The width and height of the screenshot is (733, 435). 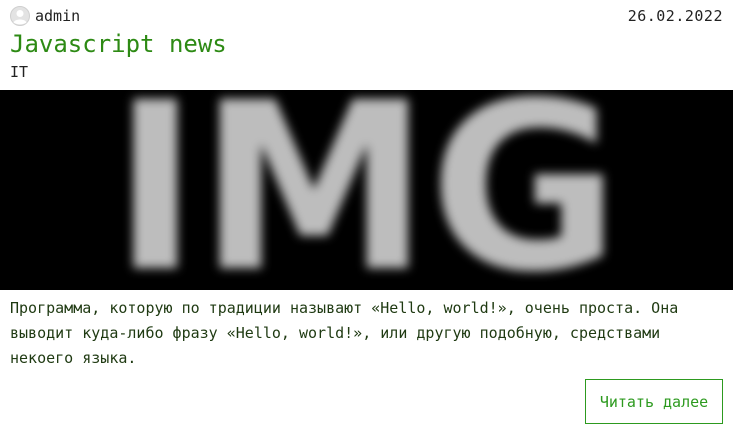 What do you see at coordinates (675, 16) in the screenshot?
I see `post-date: 26.02.2022` at bounding box center [675, 16].